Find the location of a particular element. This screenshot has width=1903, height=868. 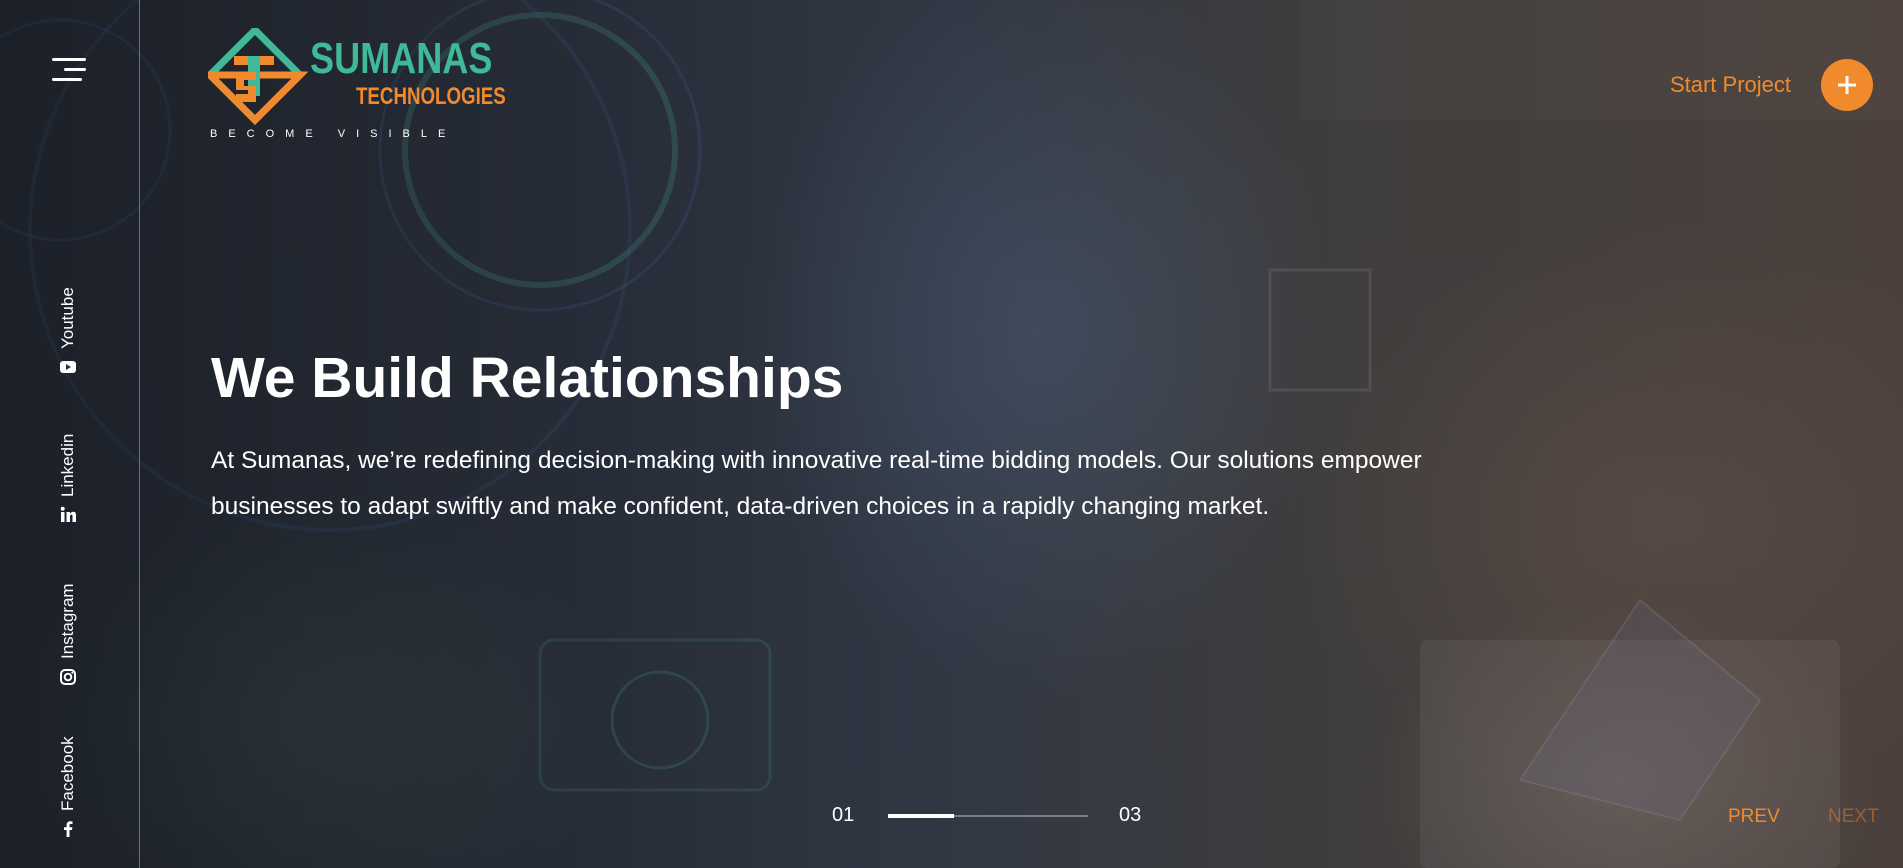

start-project-button is located at coordinates (1847, 85).